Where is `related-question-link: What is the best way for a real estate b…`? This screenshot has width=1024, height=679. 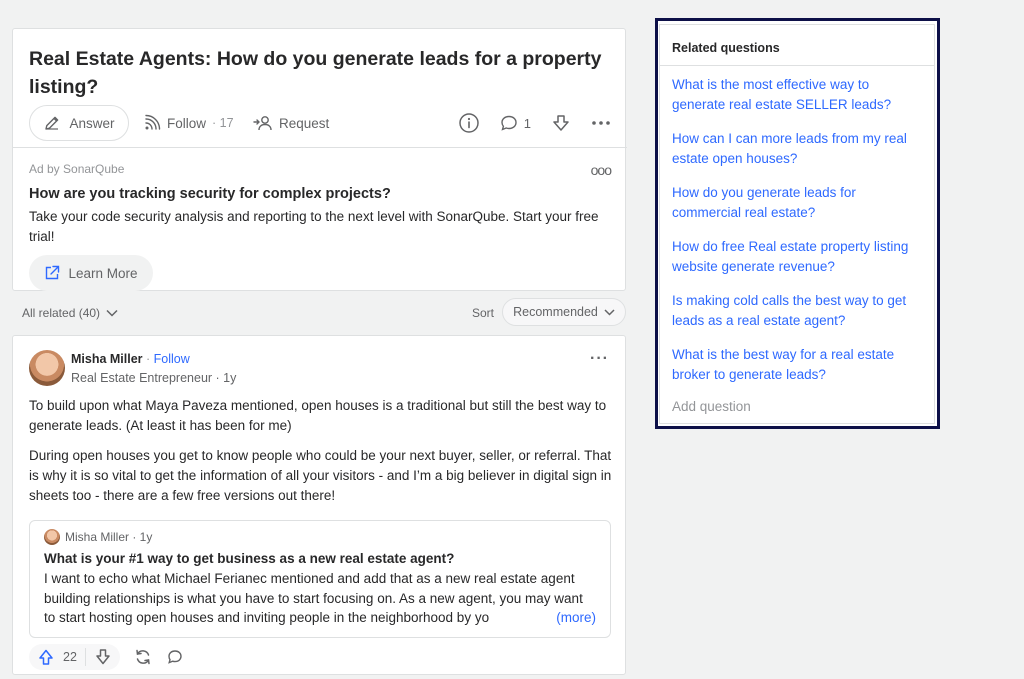 related-question-link: What is the best way for a real estate b… is located at coordinates (797, 365).